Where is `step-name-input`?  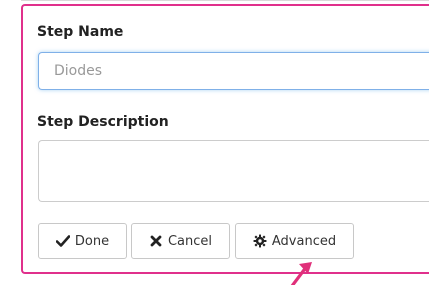
step-name-input is located at coordinates (233, 71).